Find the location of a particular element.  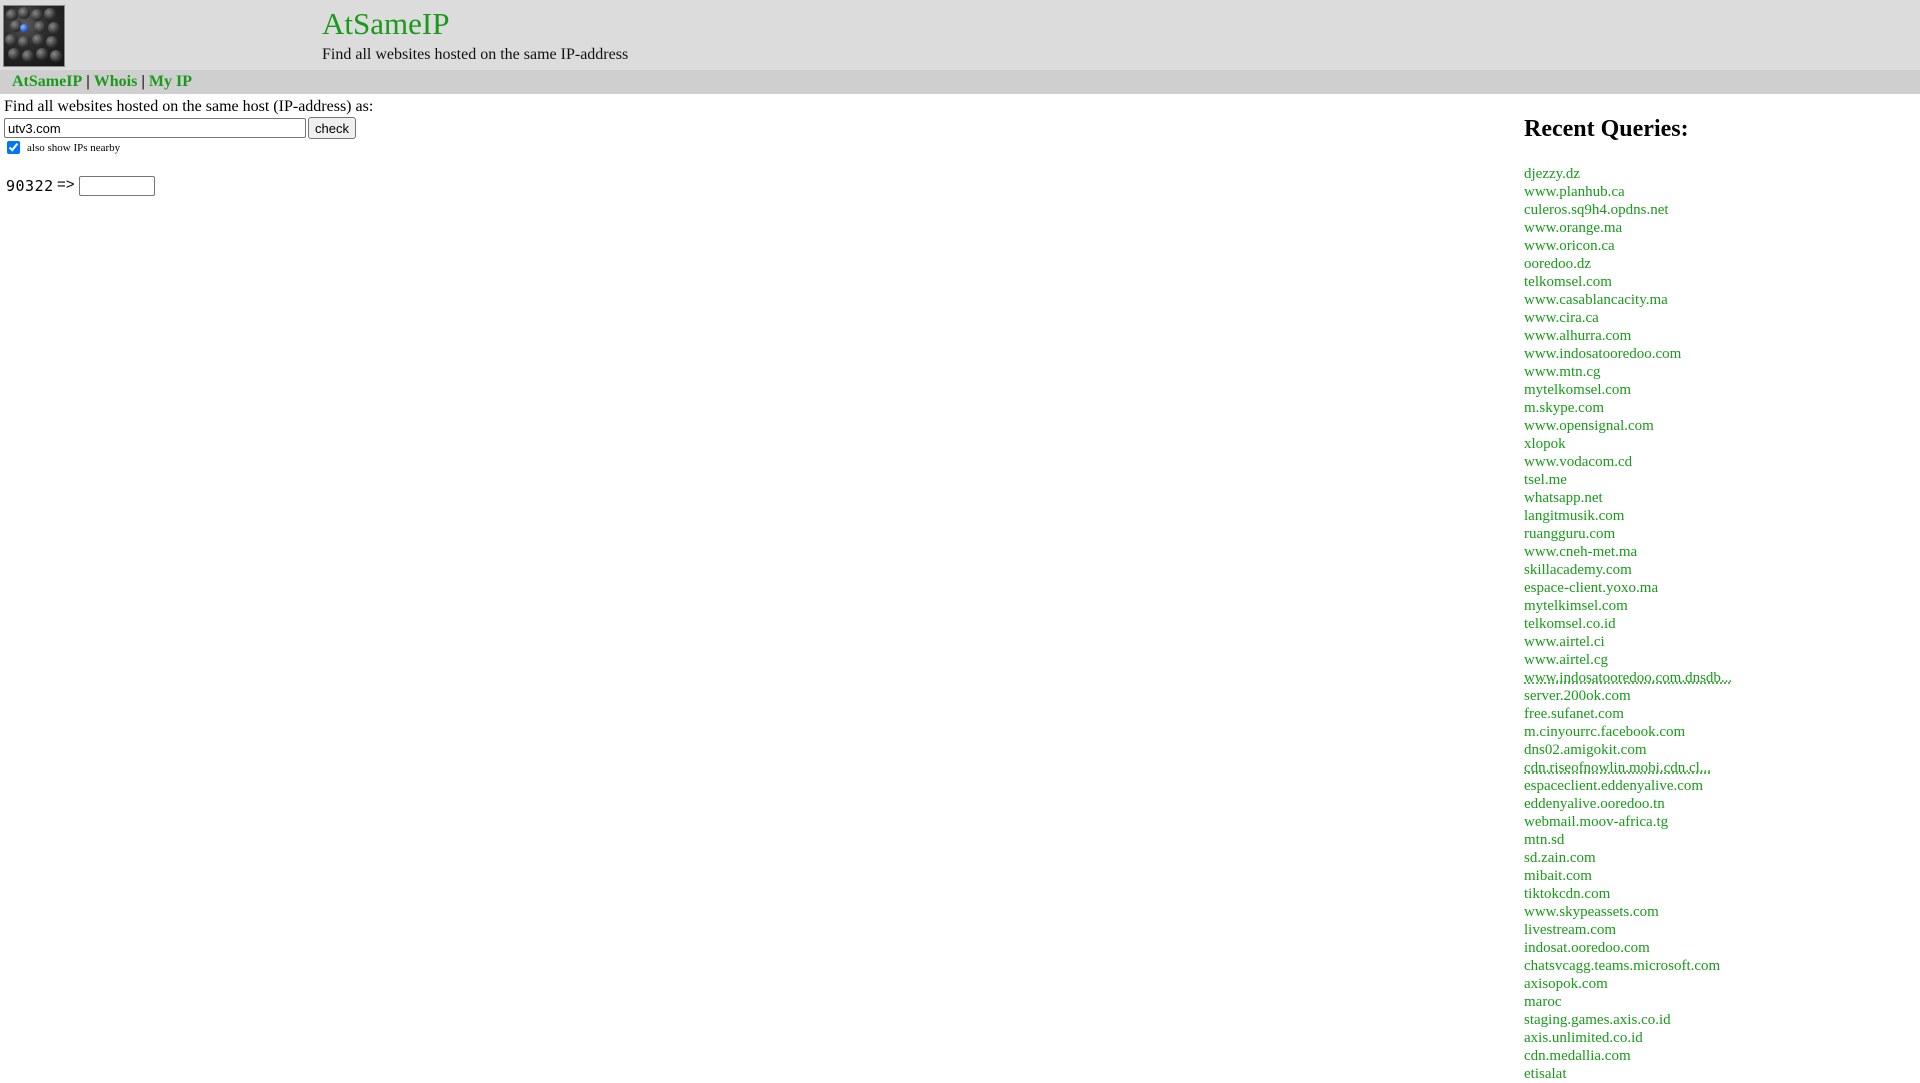

nav-link-whois: Whois is located at coordinates (116, 81).